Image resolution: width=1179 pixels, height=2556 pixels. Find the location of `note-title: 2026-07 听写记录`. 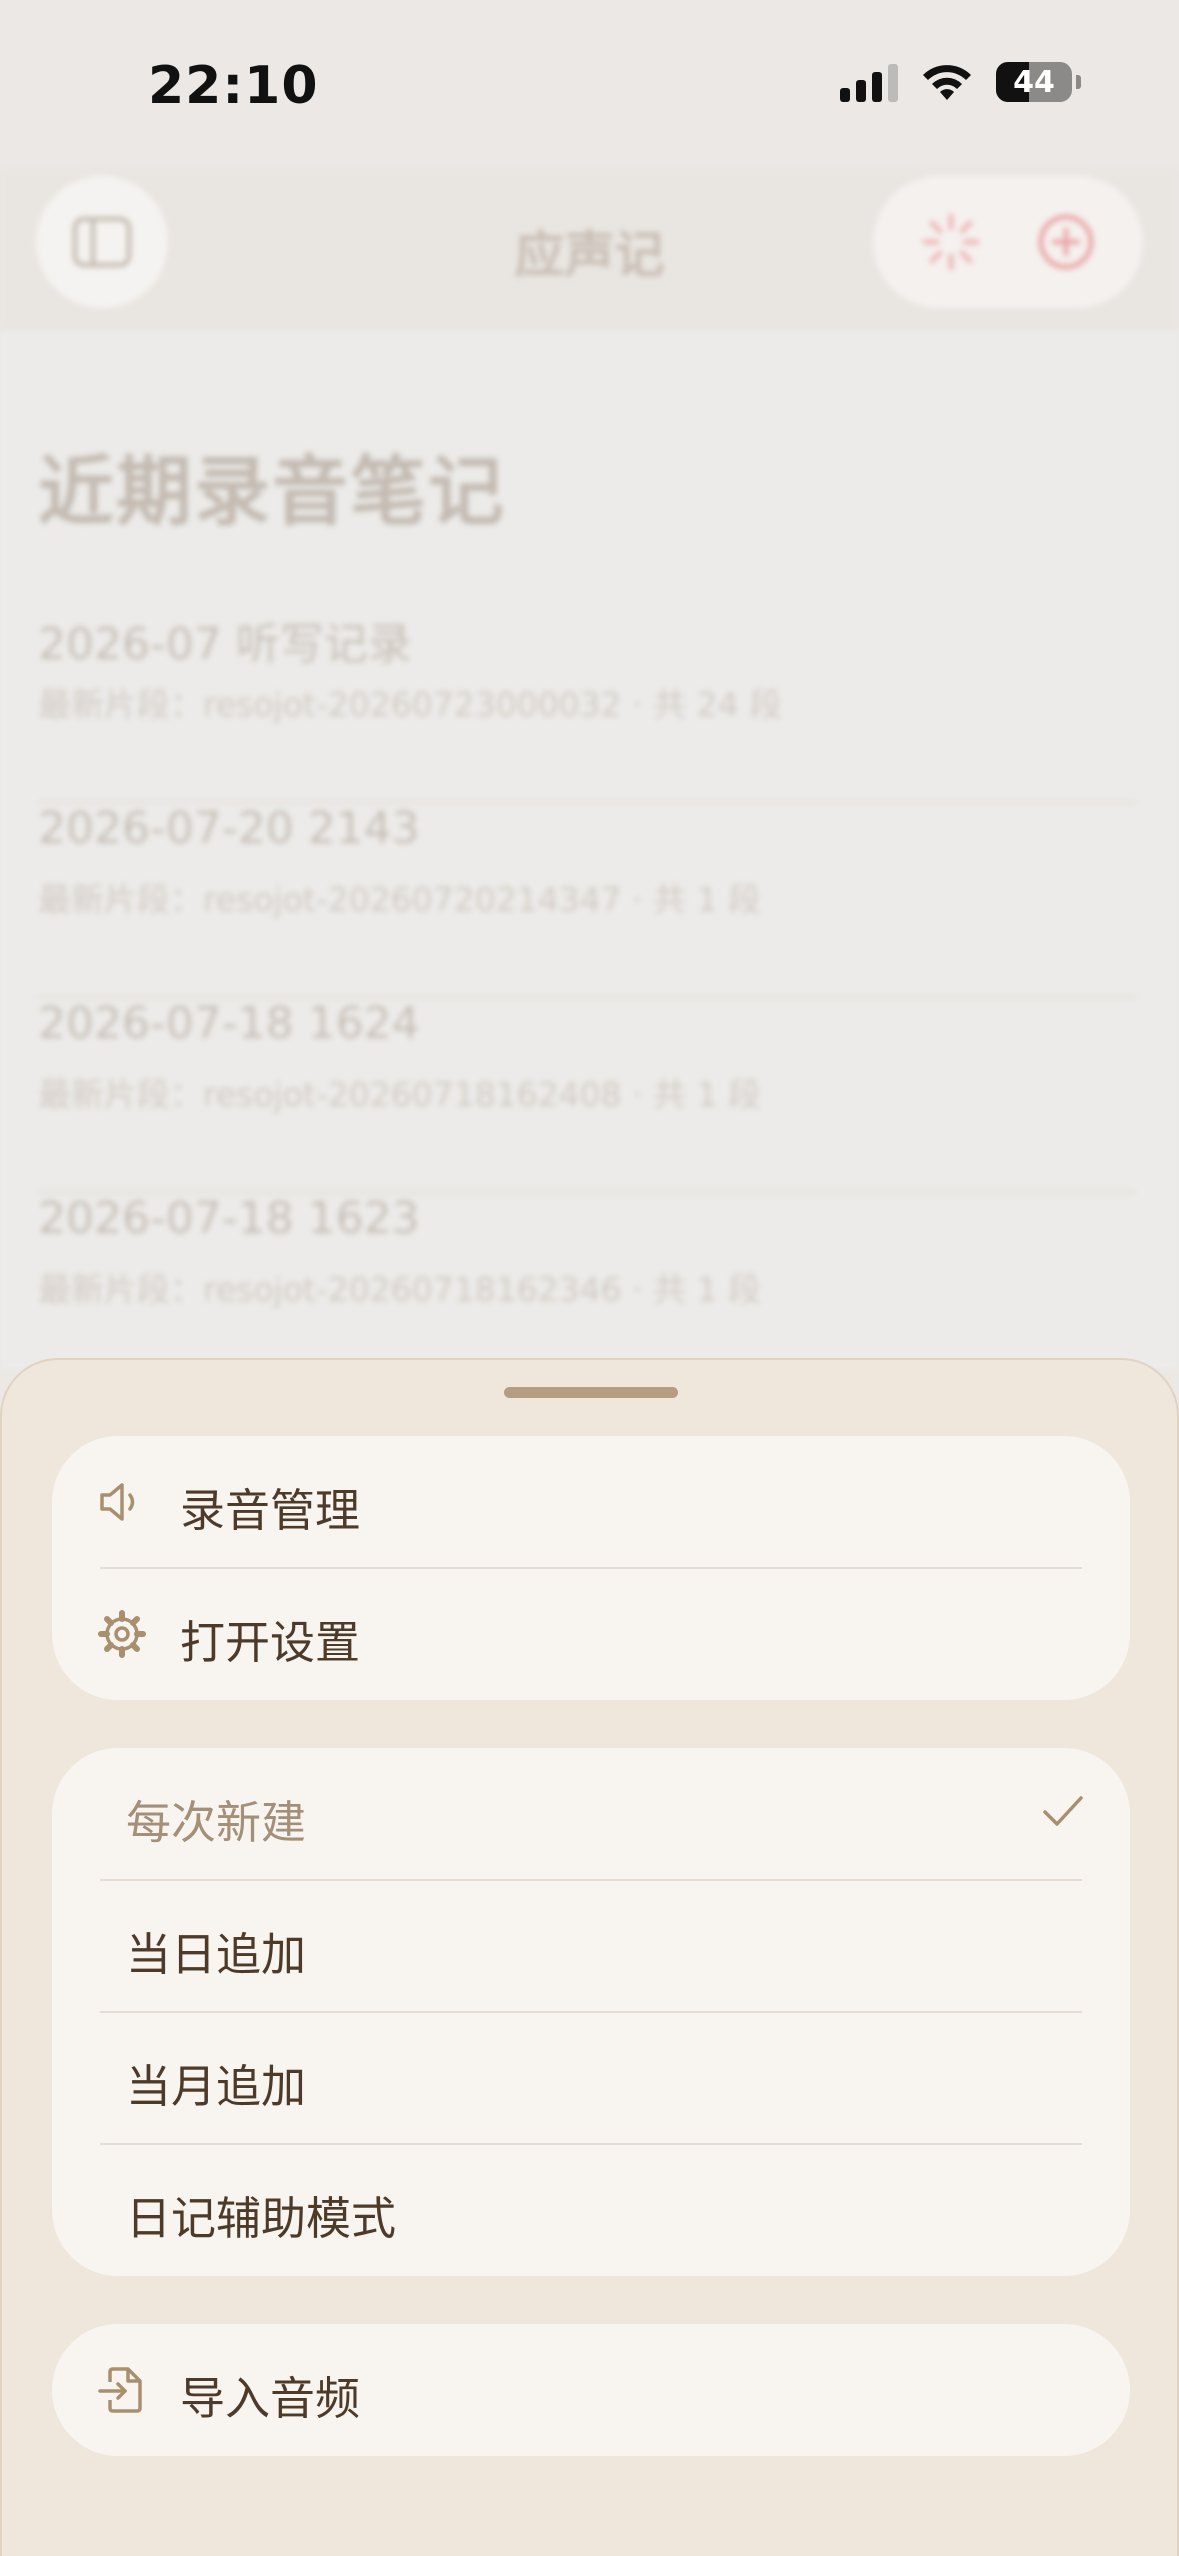

note-title: 2026-07 听写记录 is located at coordinates (225, 644).